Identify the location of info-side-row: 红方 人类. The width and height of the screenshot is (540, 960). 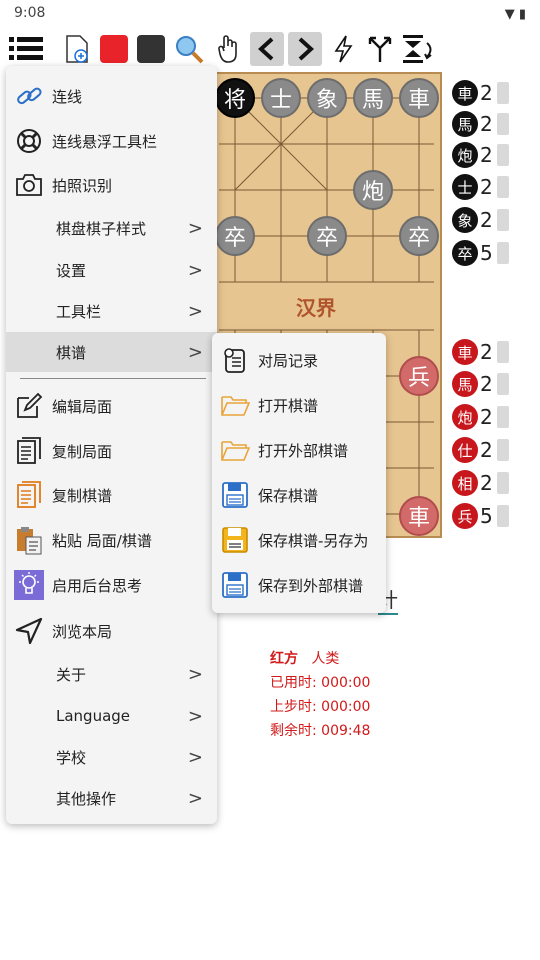
(304, 658).